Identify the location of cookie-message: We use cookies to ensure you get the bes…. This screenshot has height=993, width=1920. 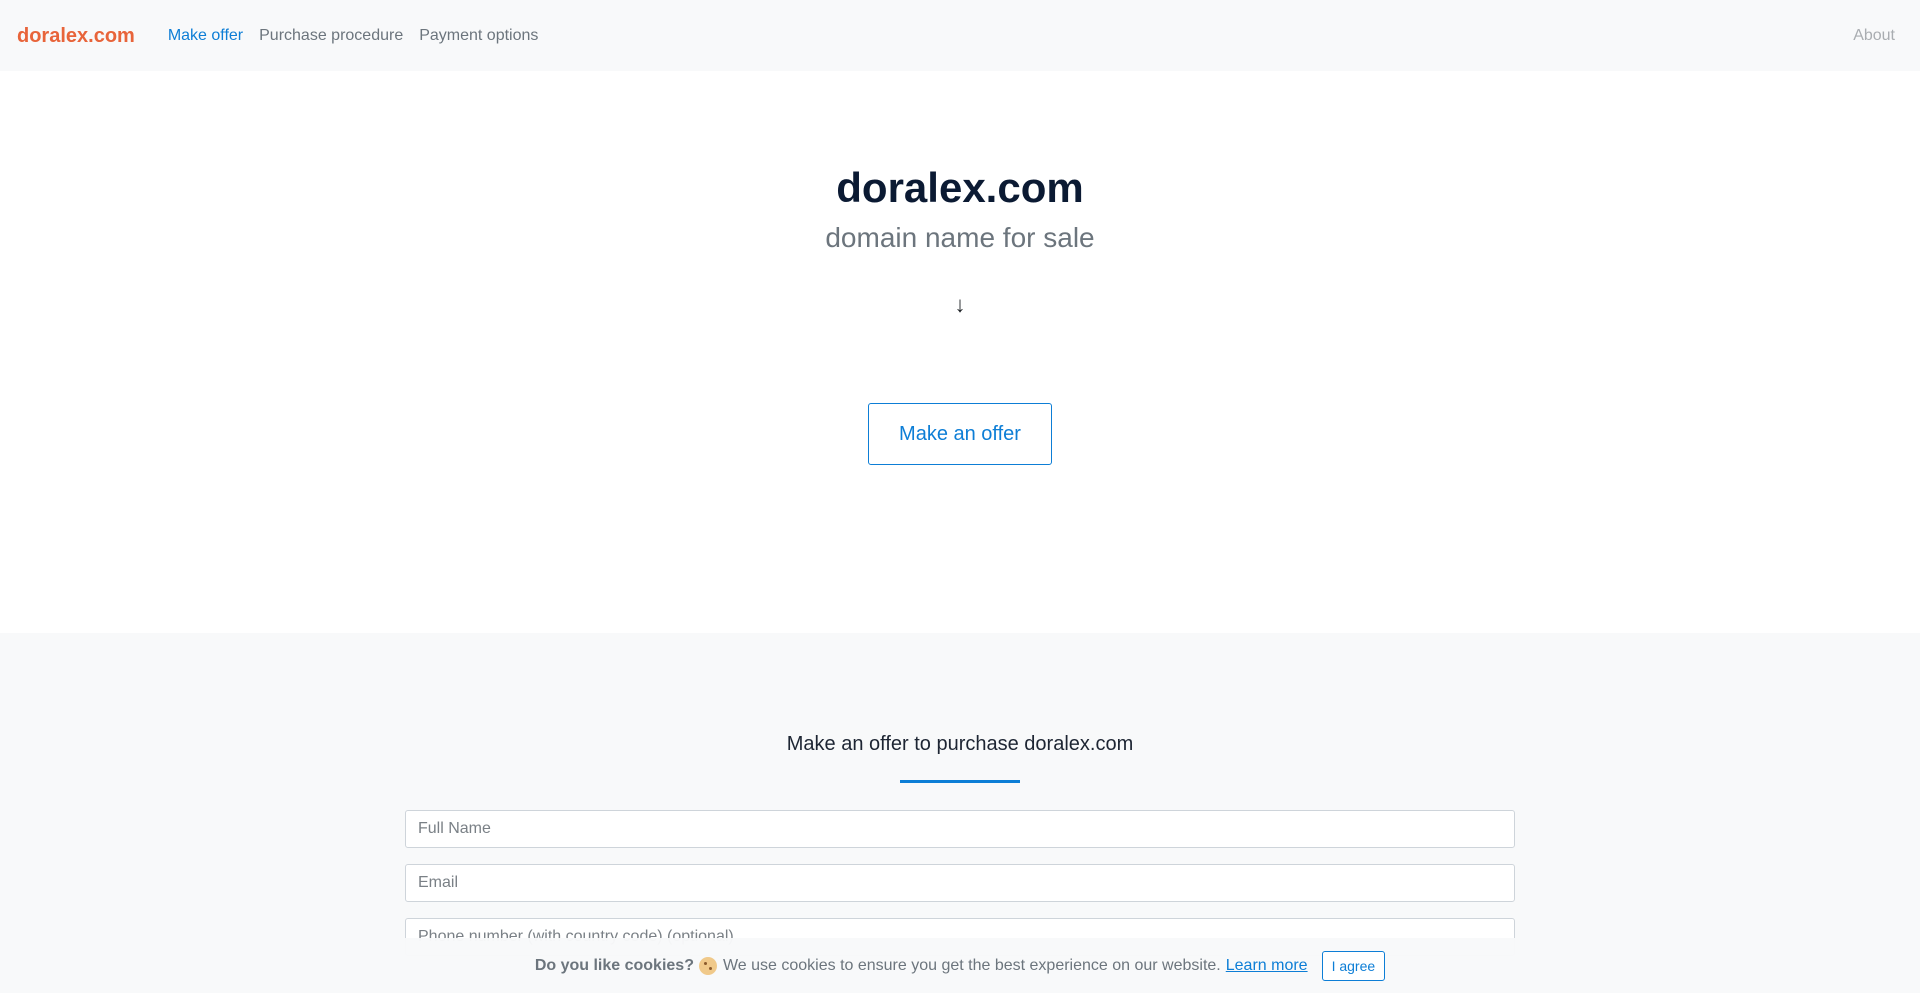
(971, 965).